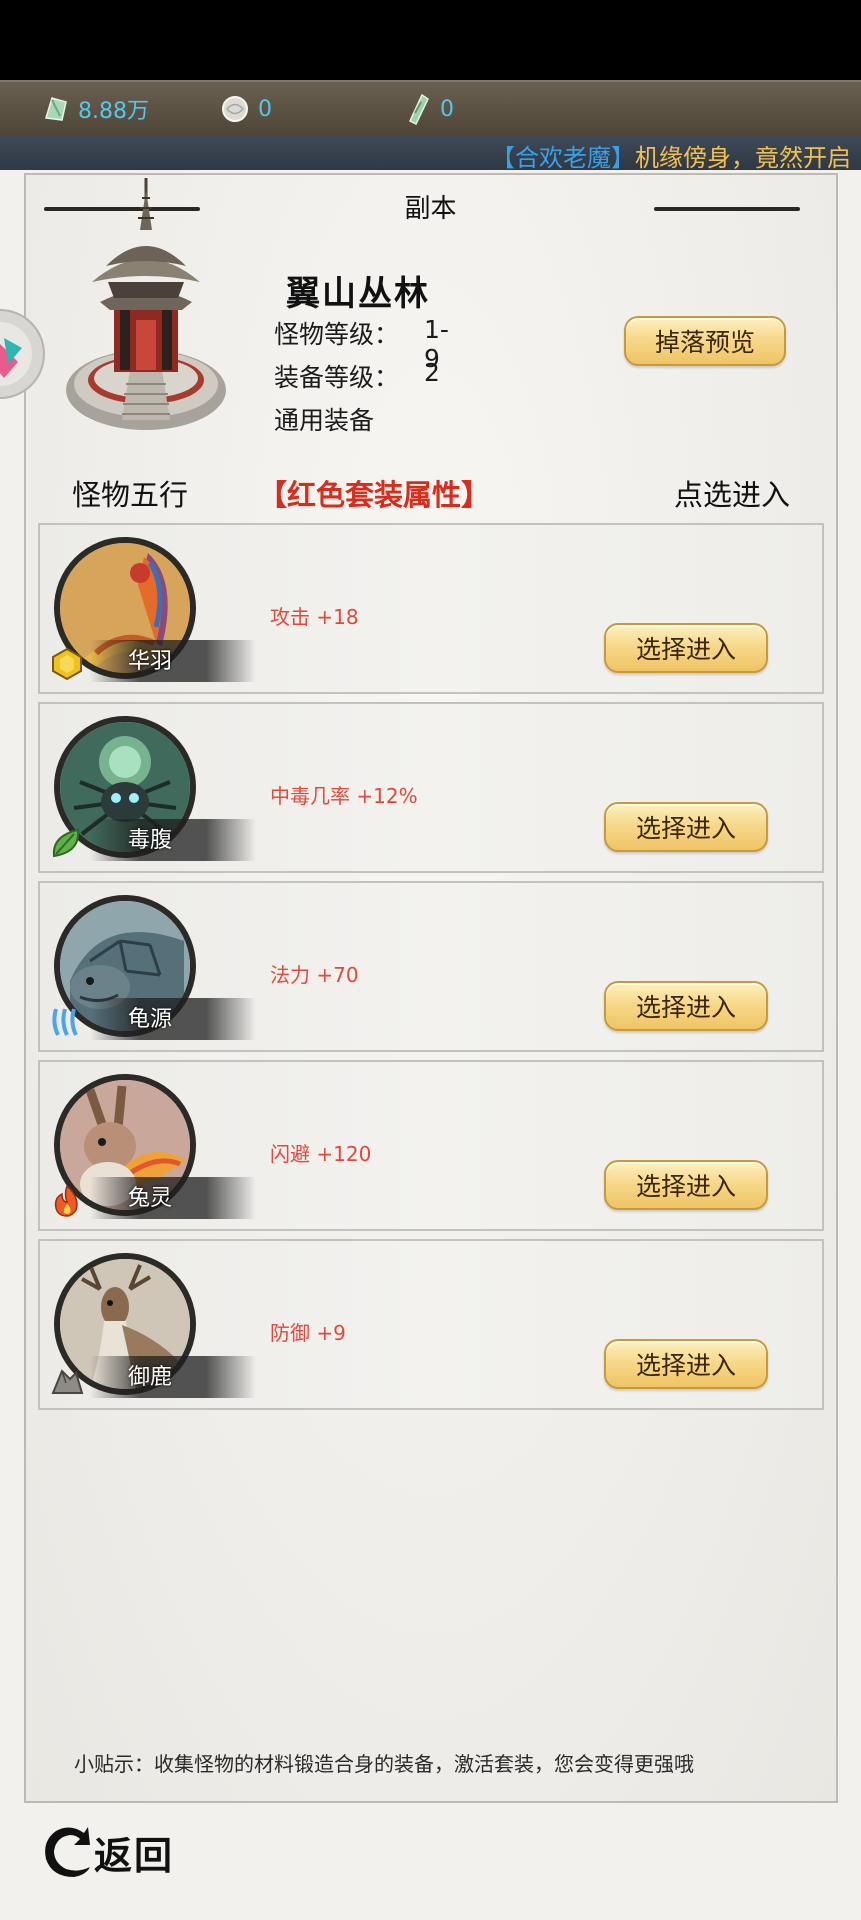 The height and width of the screenshot is (1920, 861). Describe the element at coordinates (432, 372) in the screenshot. I see `equip-level-value: 2` at that location.